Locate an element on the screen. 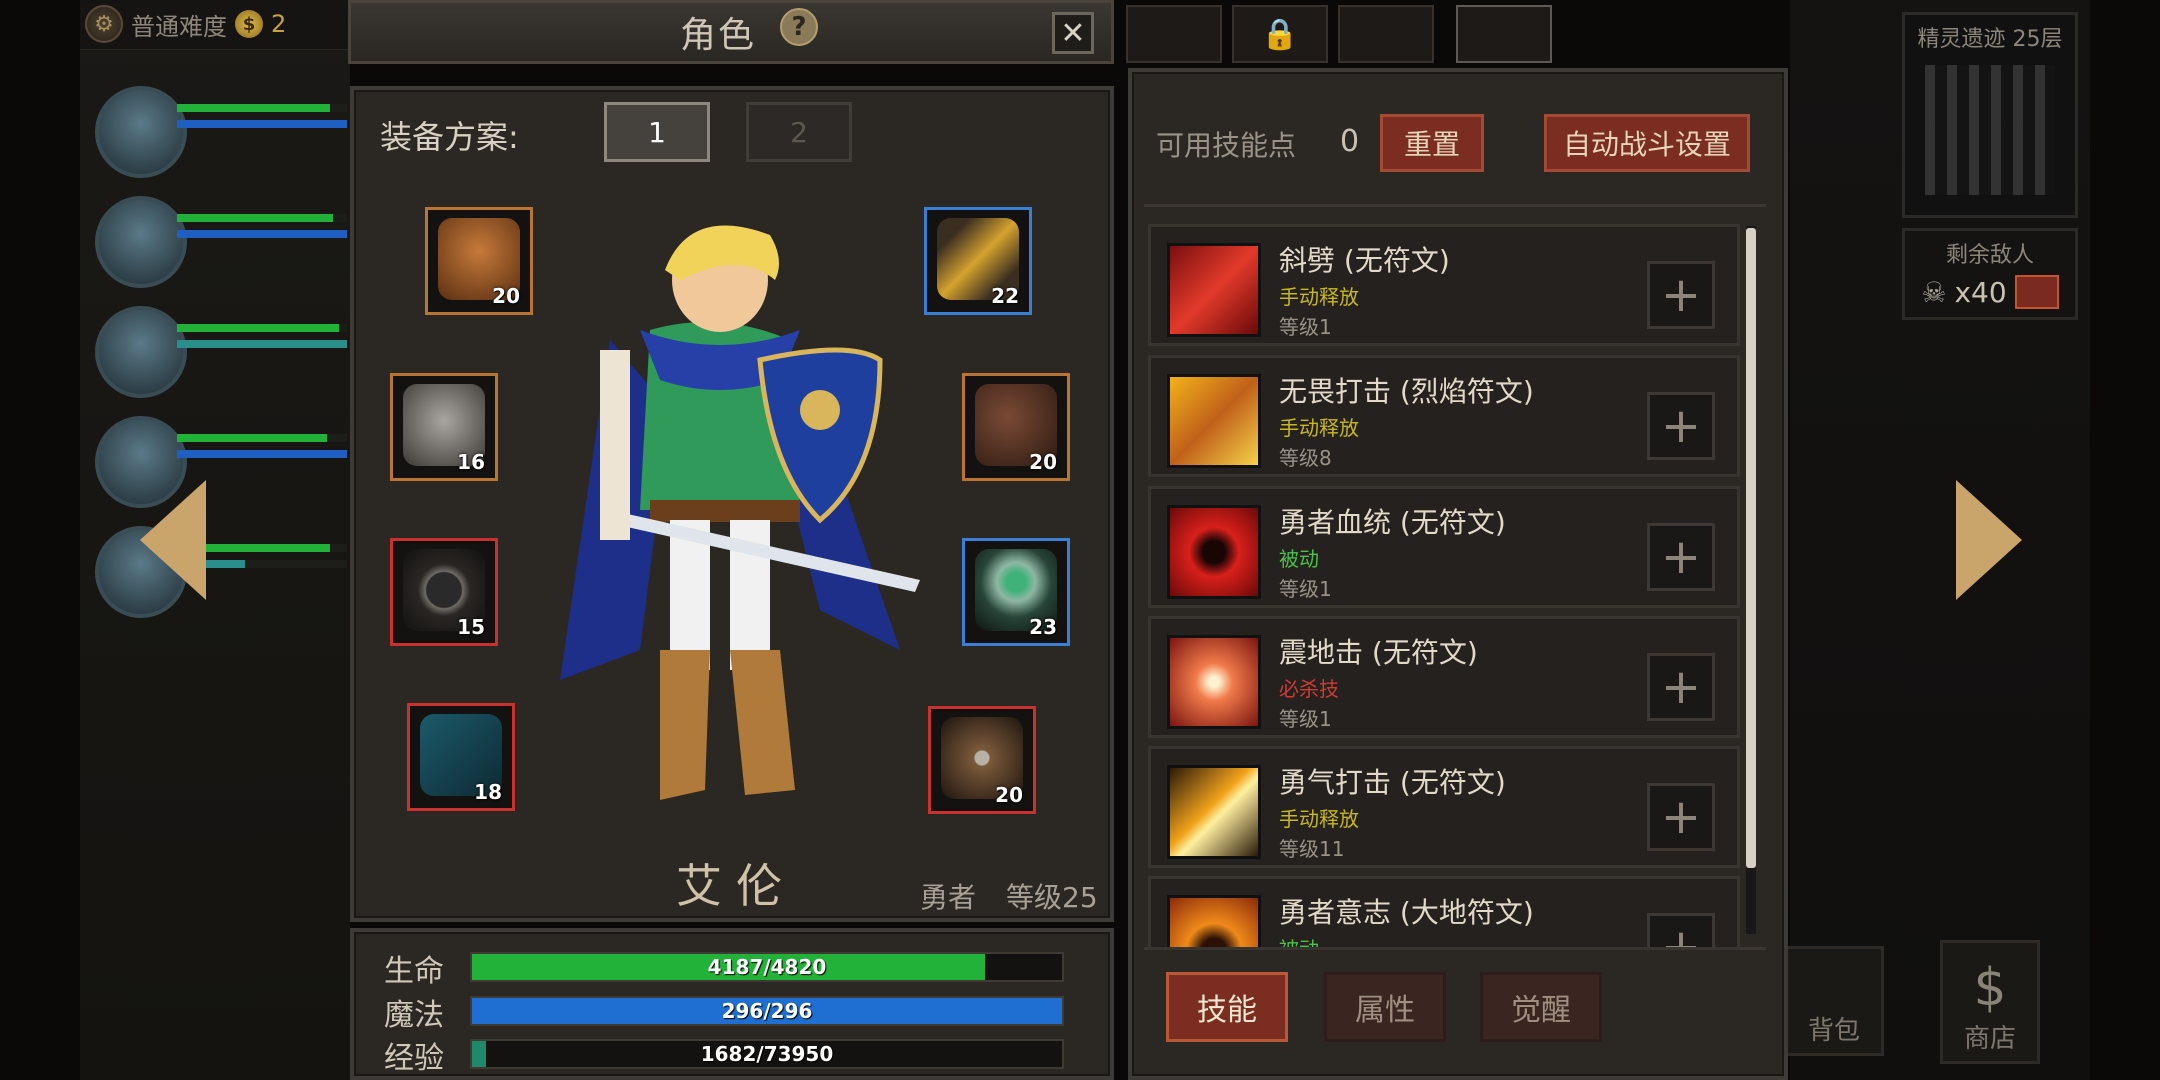 This screenshot has width=2160, height=1080. skill-row: 勇气打击 (无符文) 手动释放 等级11 + is located at coordinates (1444, 807).